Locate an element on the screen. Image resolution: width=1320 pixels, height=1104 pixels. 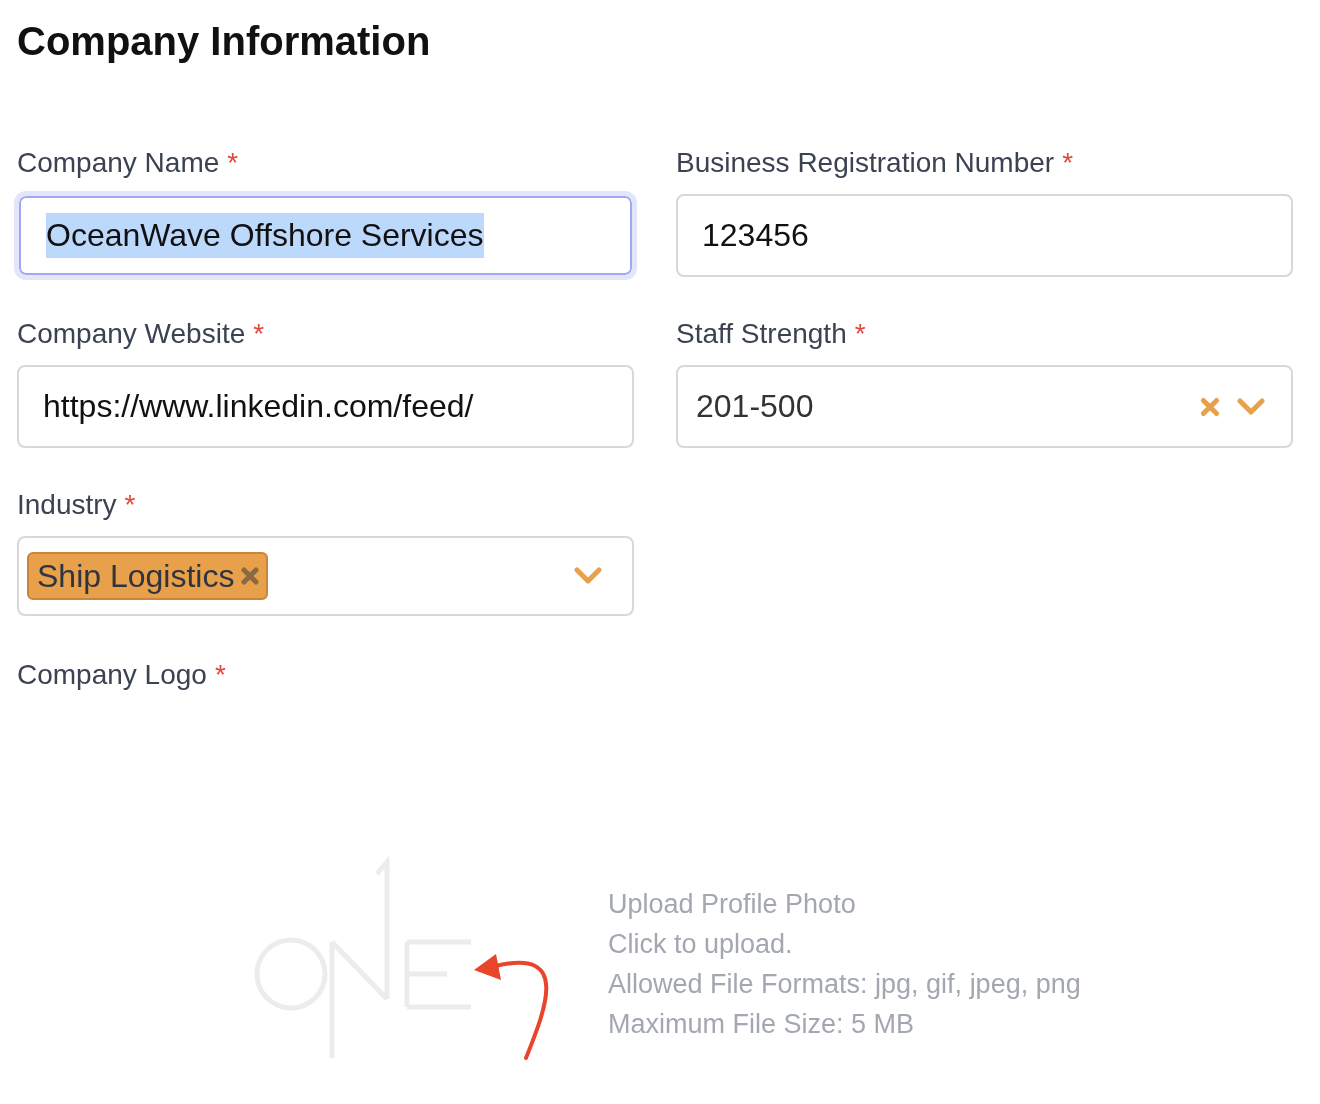
remove-icon is located at coordinates (250, 576).